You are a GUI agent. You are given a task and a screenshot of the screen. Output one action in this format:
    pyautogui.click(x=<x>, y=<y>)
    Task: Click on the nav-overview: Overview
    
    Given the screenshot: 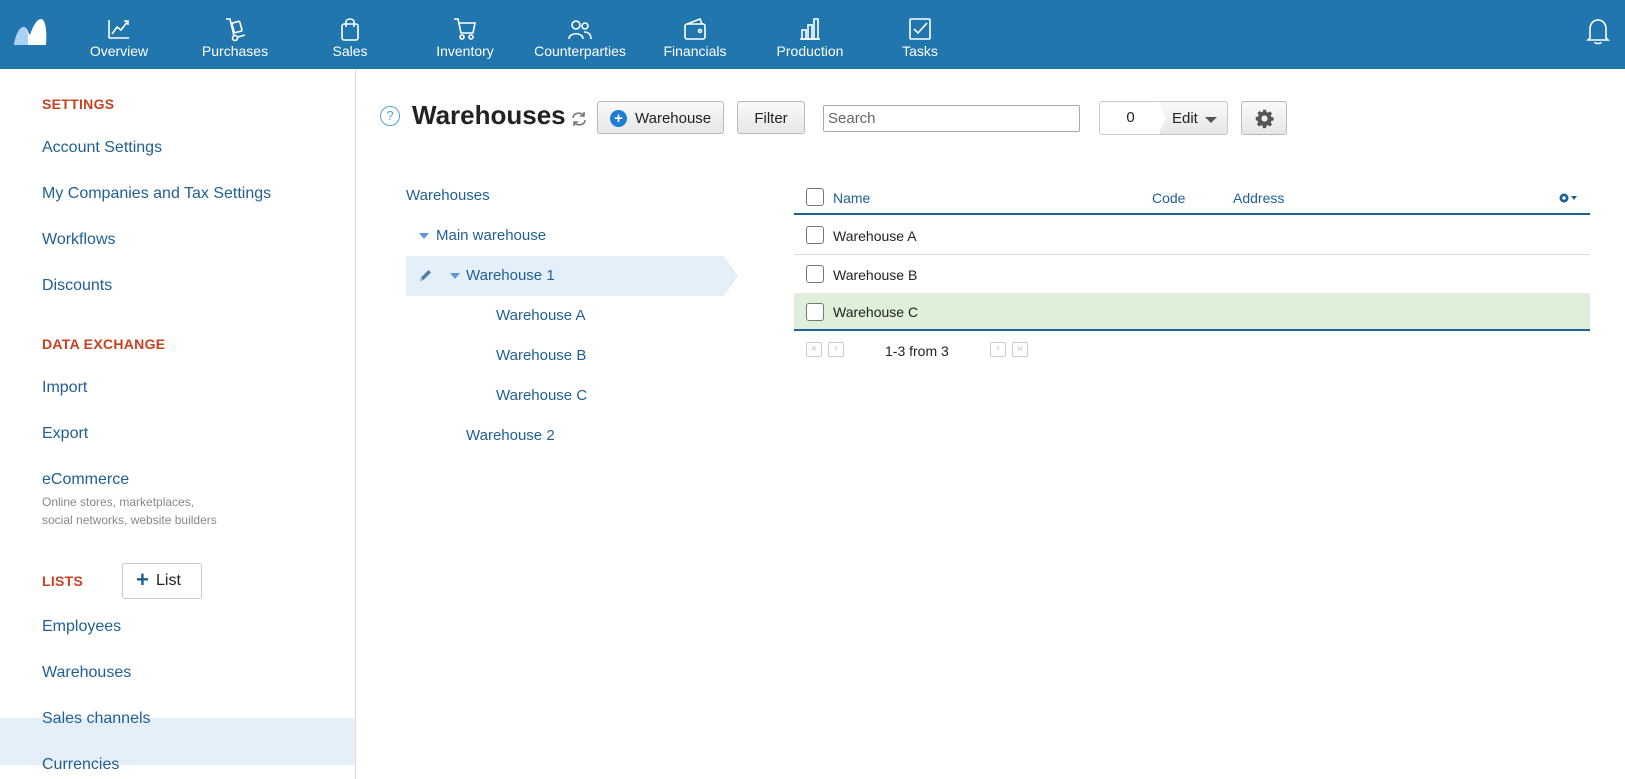 What is the action you would take?
    pyautogui.click(x=119, y=34)
    